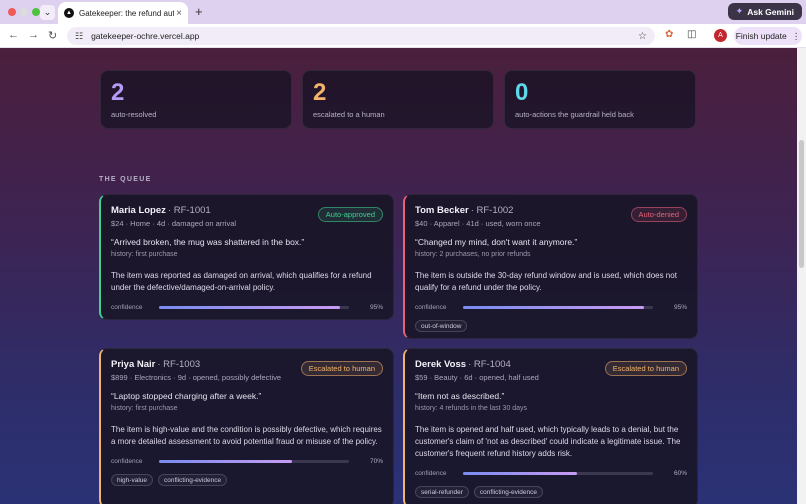 This screenshot has height=504, width=806. What do you see at coordinates (196, 99) in the screenshot?
I see `stat-card-auto-resolved: 2 auto-resolved` at bounding box center [196, 99].